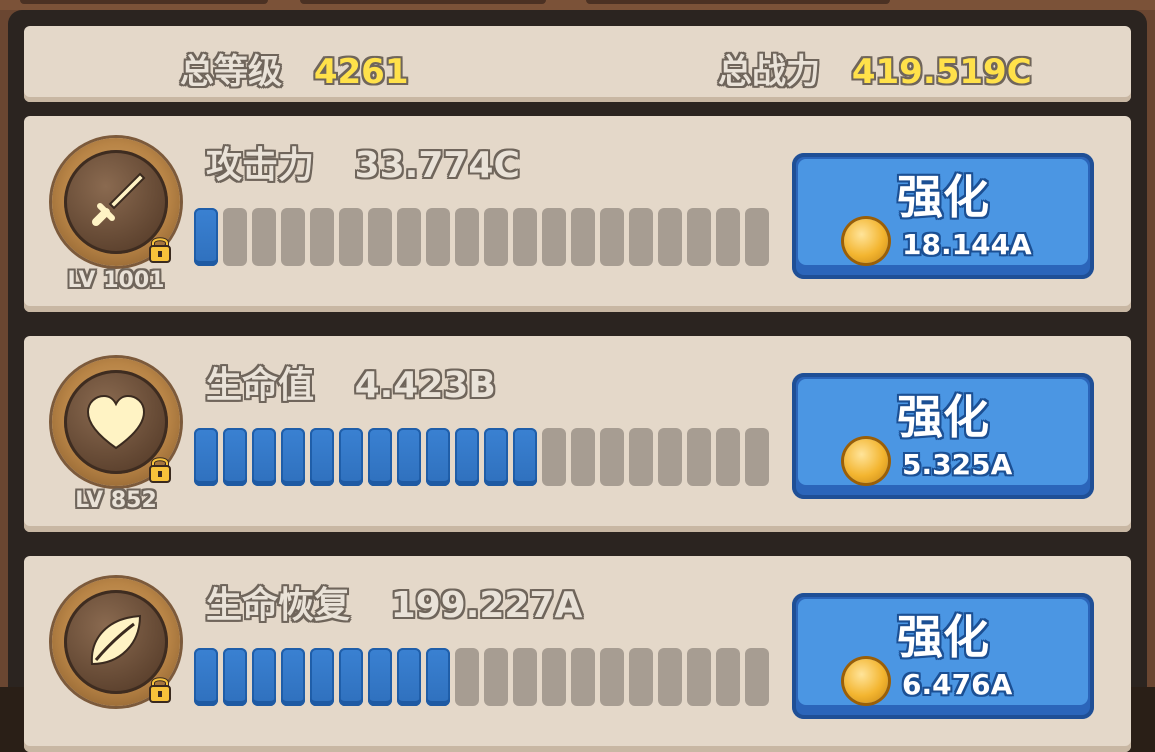 The width and height of the screenshot is (1155, 752). What do you see at coordinates (351, 382) in the screenshot?
I see `stat-line: 生命值 4.423B` at bounding box center [351, 382].